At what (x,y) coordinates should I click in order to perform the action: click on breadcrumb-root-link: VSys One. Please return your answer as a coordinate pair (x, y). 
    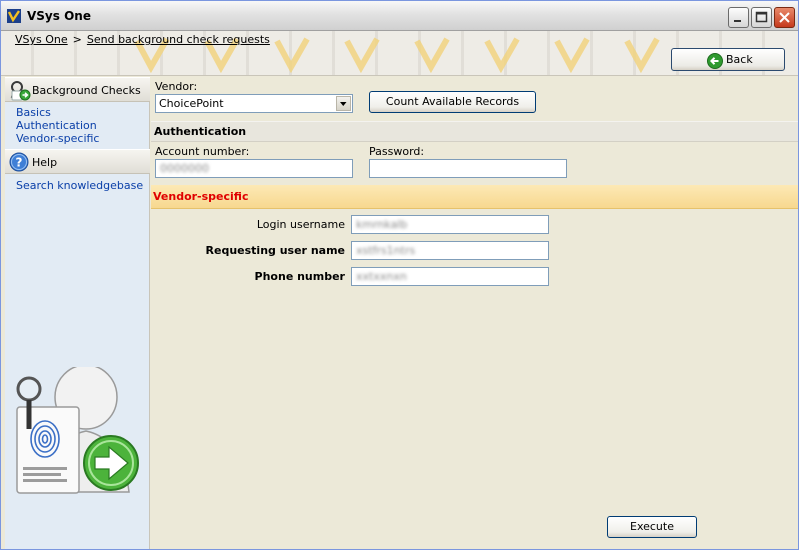
    Looking at the image, I should click on (41, 39).